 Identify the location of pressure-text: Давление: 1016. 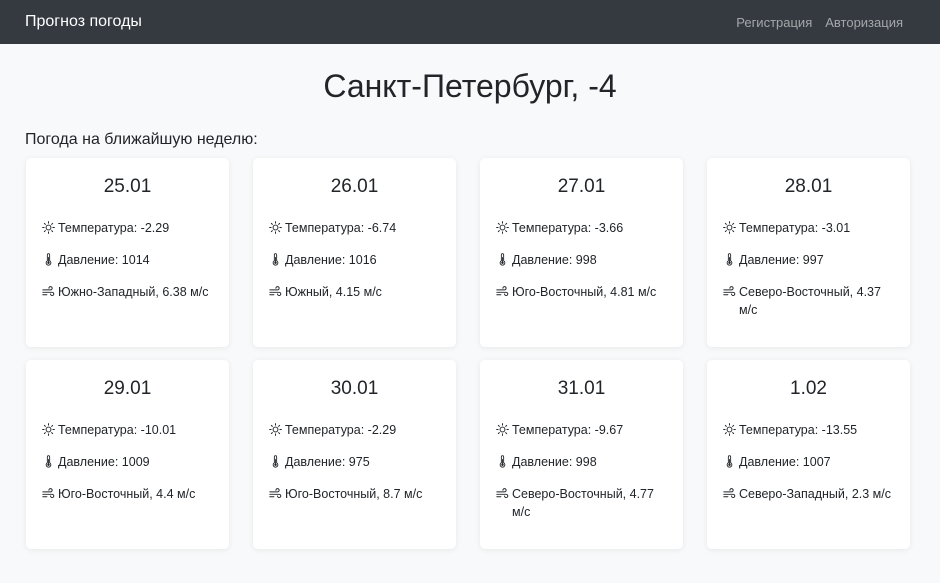
(331, 260).